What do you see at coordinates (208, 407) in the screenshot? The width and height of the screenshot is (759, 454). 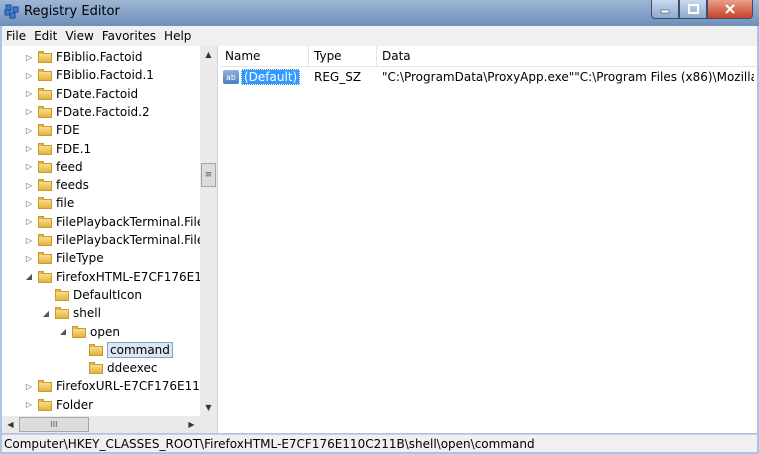 I see `scroll-down-arrow-icon: ▼` at bounding box center [208, 407].